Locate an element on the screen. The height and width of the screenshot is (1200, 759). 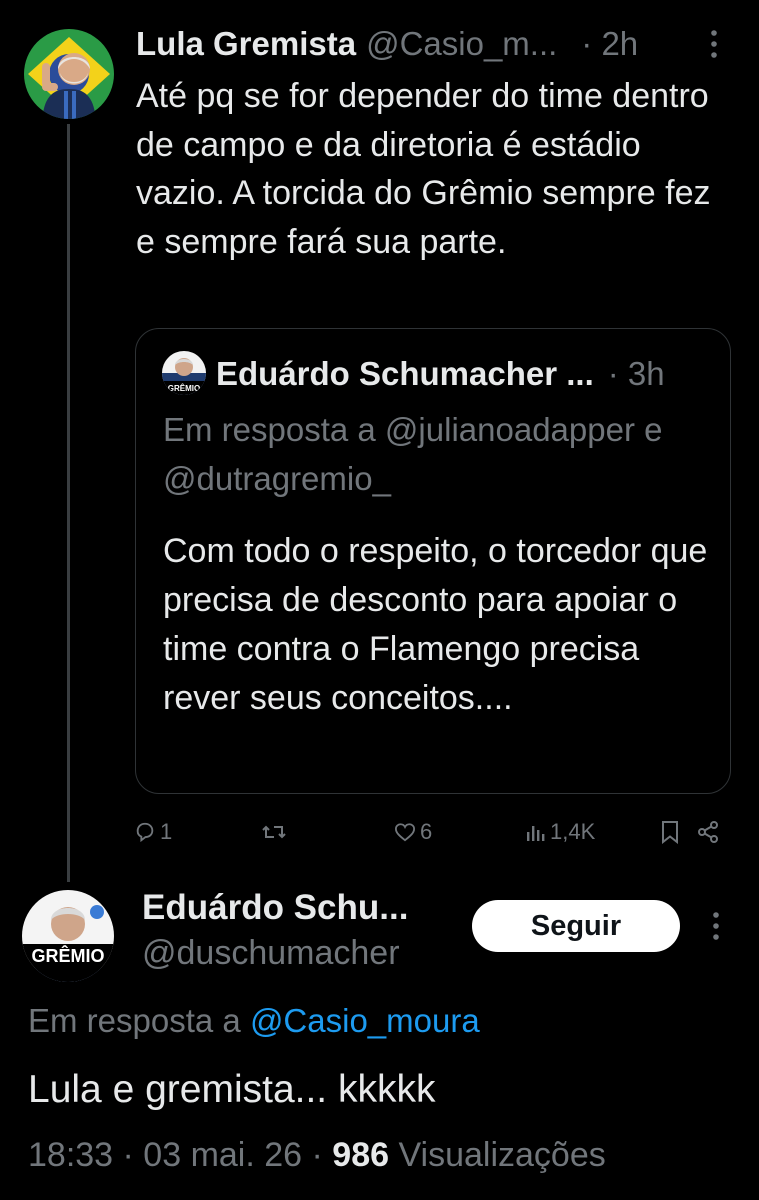
author-avatar is located at coordinates (69, 74).